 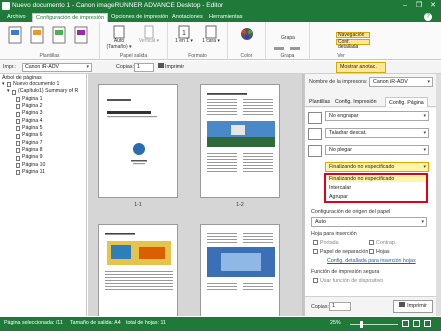 What do you see at coordinates (371, 261) in the screenshot?
I see `insert-settings-link: Config. detallada para inserción hojas` at bounding box center [371, 261].